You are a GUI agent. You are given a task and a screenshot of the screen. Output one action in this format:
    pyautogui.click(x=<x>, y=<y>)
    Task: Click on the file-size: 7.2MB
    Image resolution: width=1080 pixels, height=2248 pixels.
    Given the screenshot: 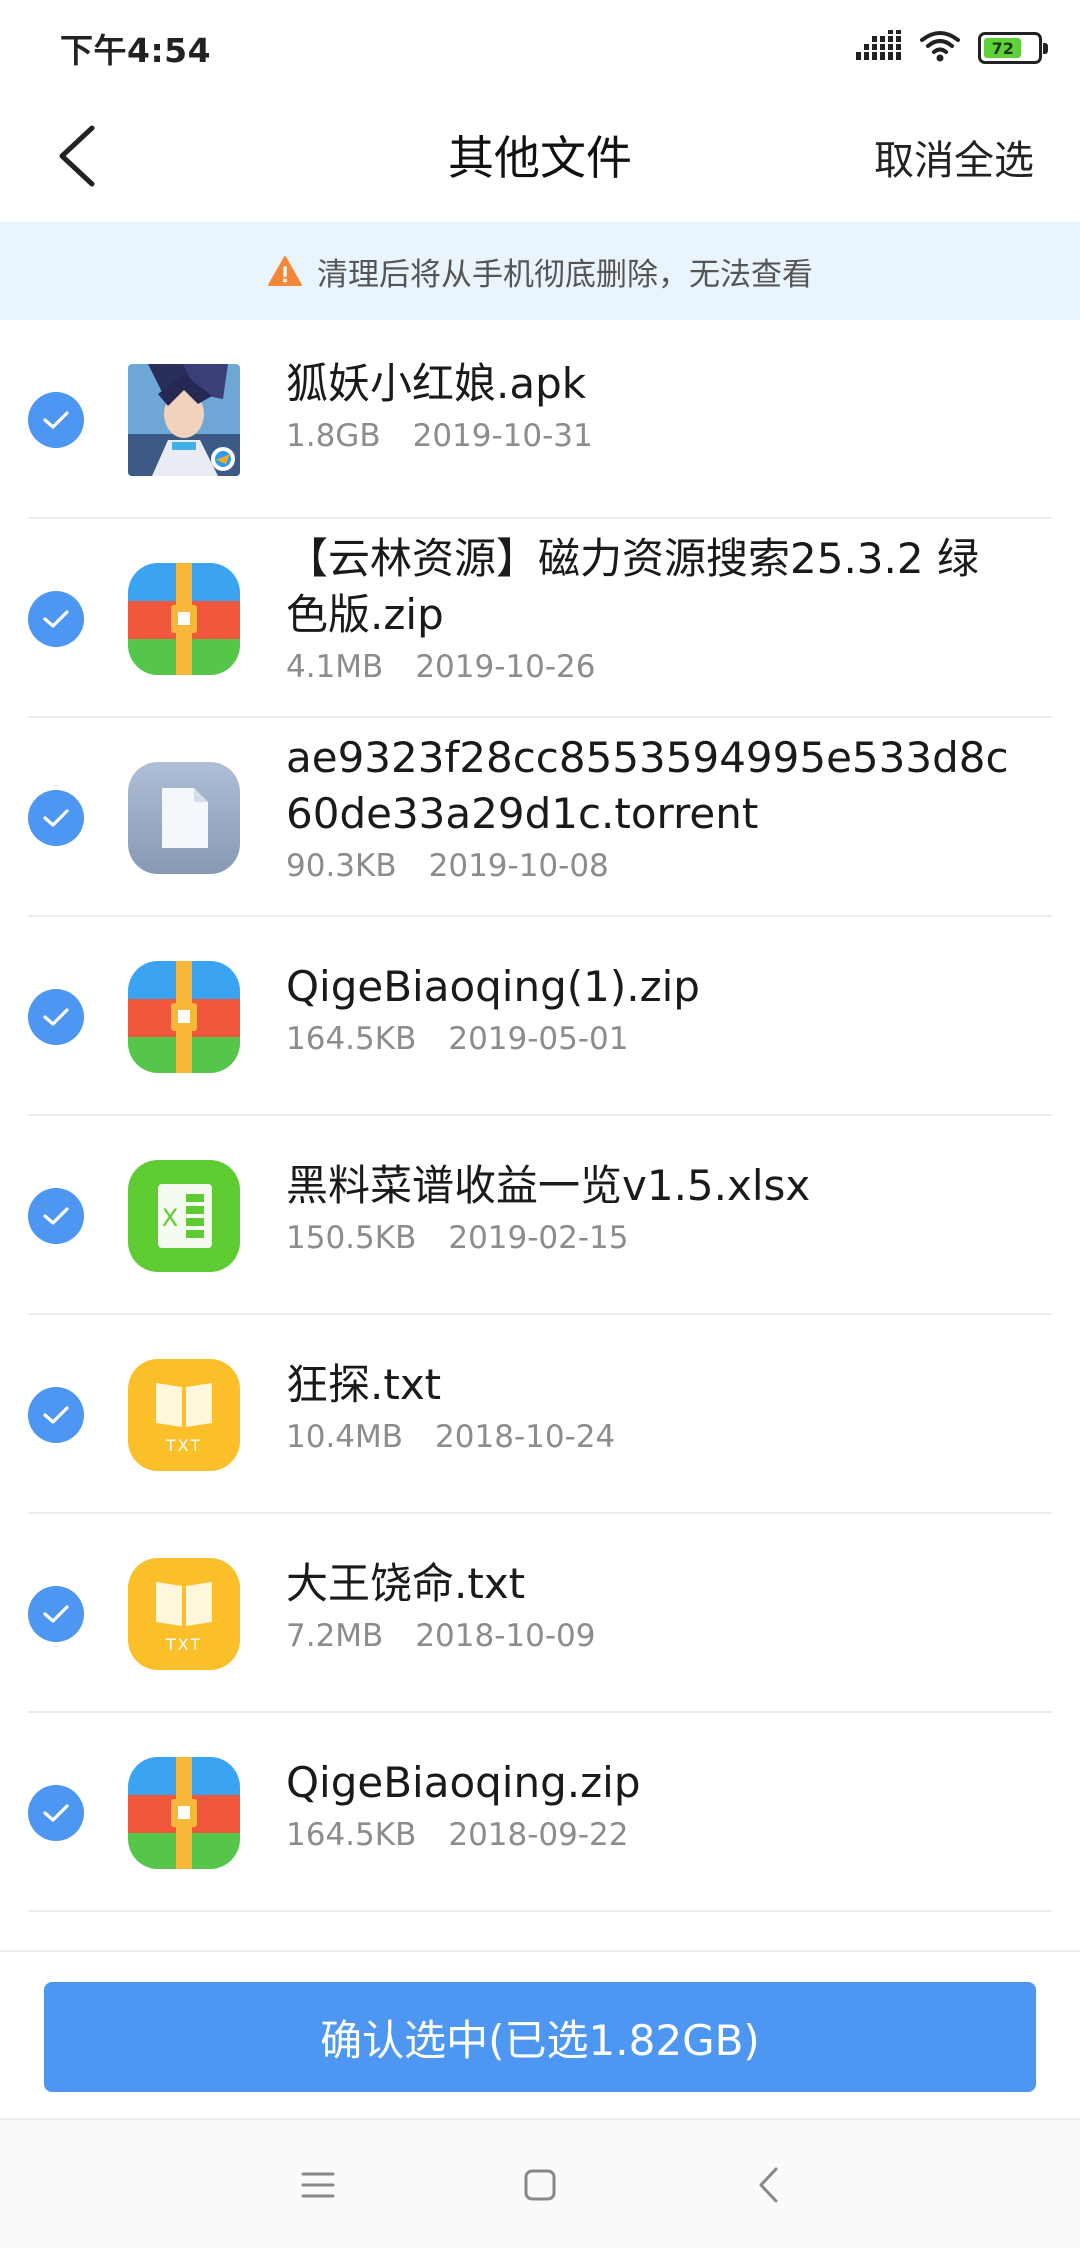 What is the action you would take?
    pyautogui.click(x=335, y=1636)
    